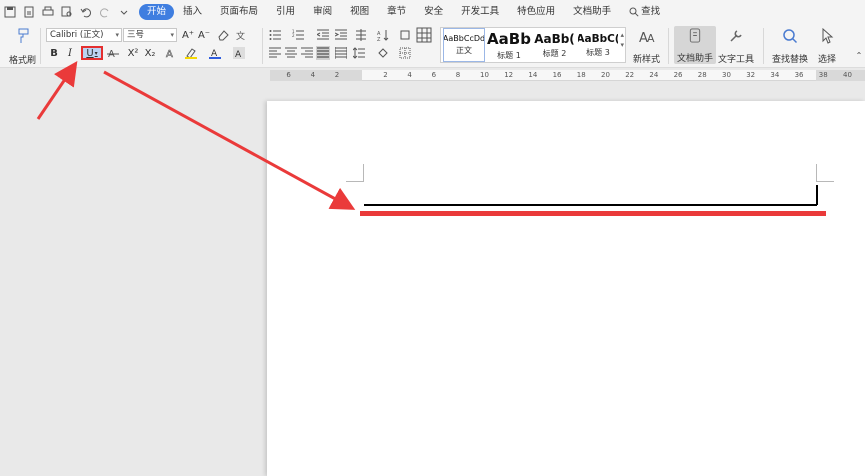  I want to click on grow-font-label: A⁺, so click(188, 35).